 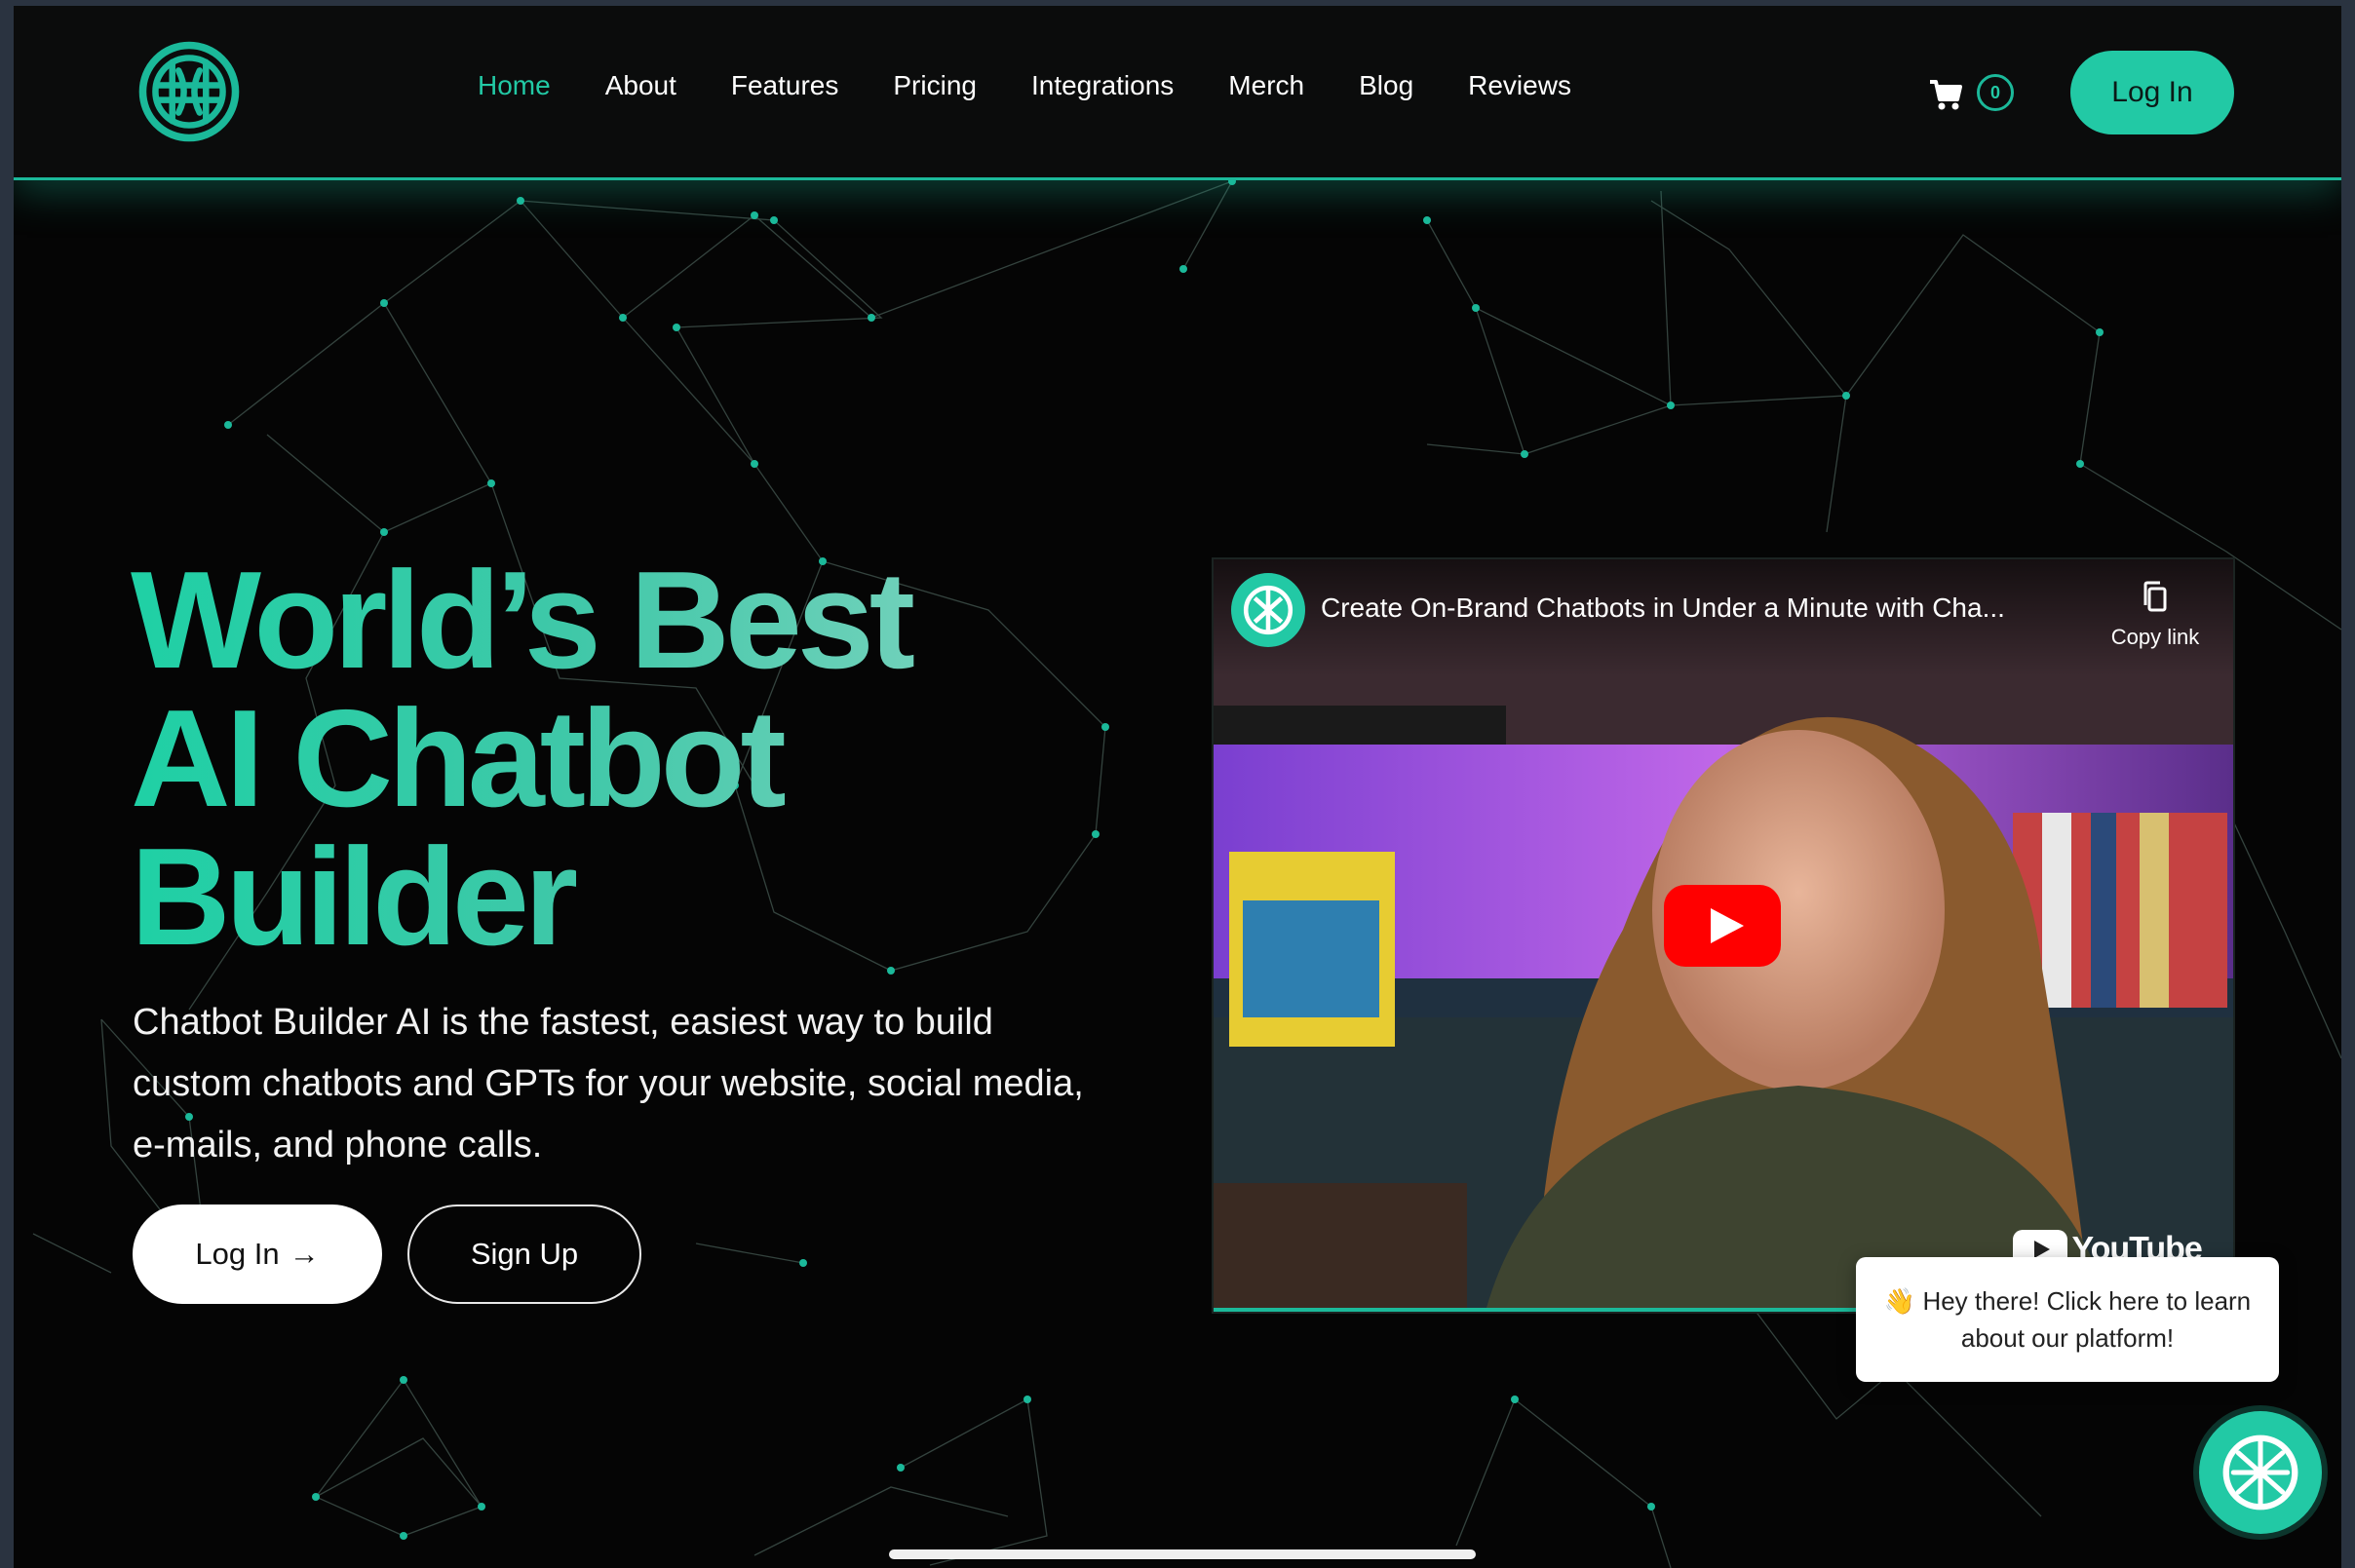 What do you see at coordinates (304, 1254) in the screenshot?
I see `arrow-right-icon: →` at bounding box center [304, 1254].